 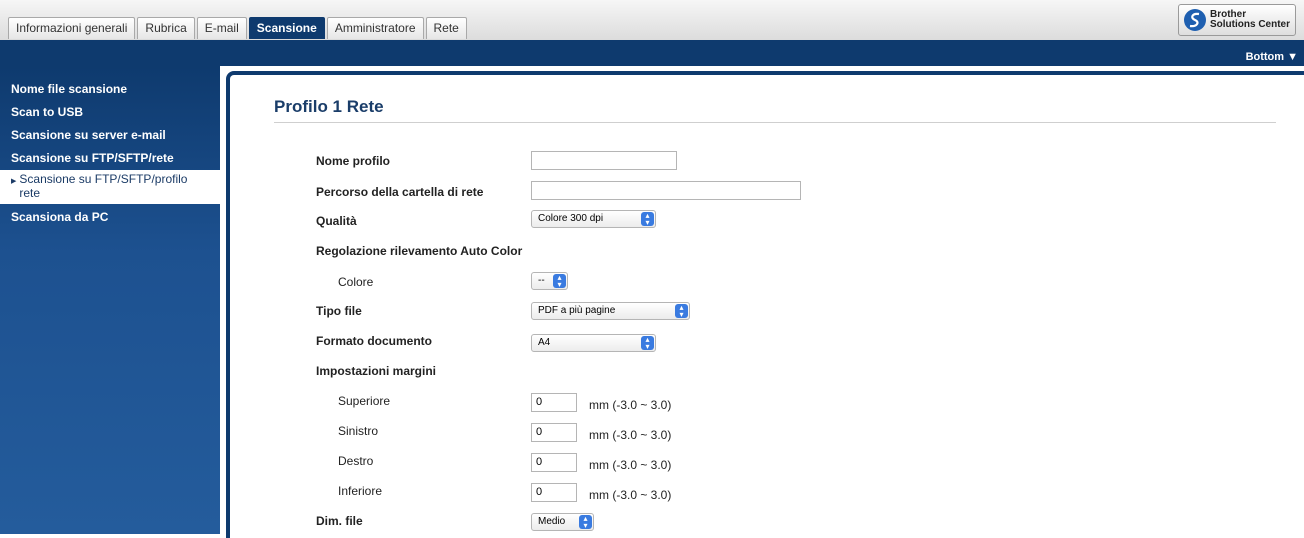 I want to click on tipo-file-value: PDF a più pagine, so click(x=577, y=310).